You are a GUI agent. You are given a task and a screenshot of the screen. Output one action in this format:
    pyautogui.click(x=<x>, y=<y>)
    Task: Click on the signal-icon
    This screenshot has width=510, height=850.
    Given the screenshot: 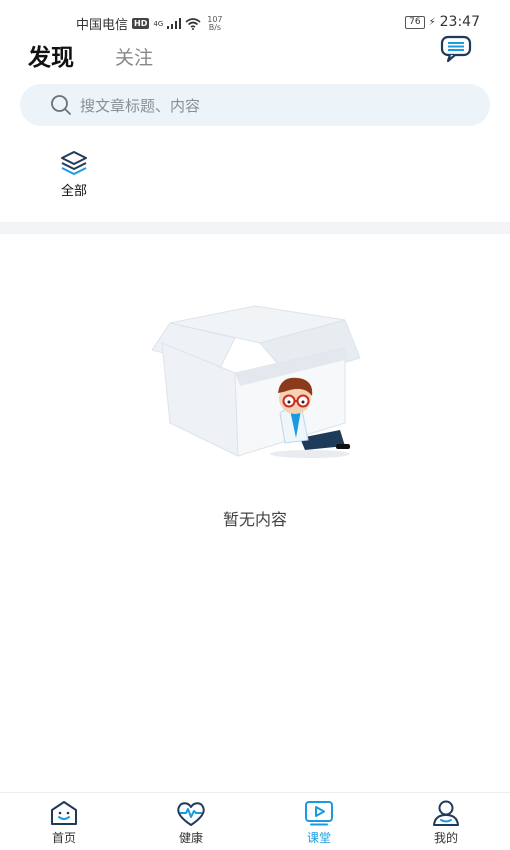 What is the action you would take?
    pyautogui.click(x=174, y=23)
    